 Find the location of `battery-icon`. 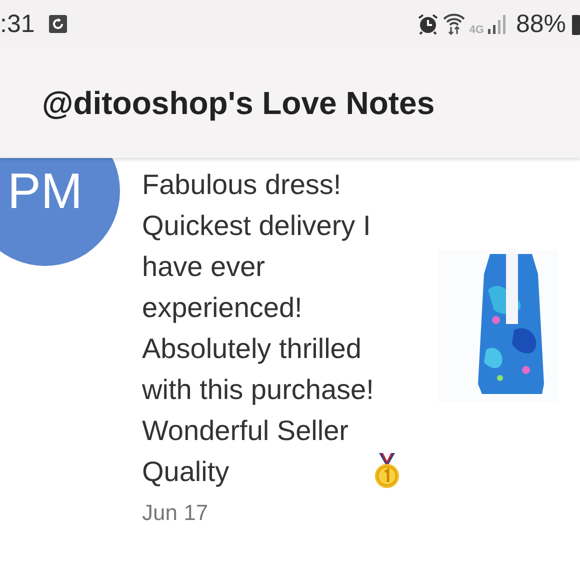

battery-icon is located at coordinates (576, 24).